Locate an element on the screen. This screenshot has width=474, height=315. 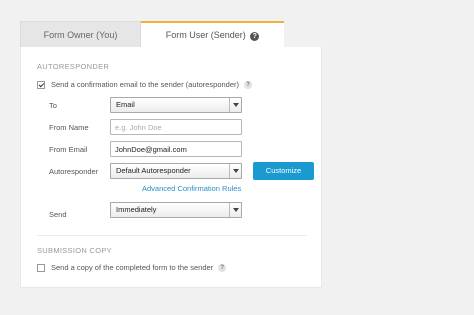
autoresponder-checkbox is located at coordinates (41, 84).